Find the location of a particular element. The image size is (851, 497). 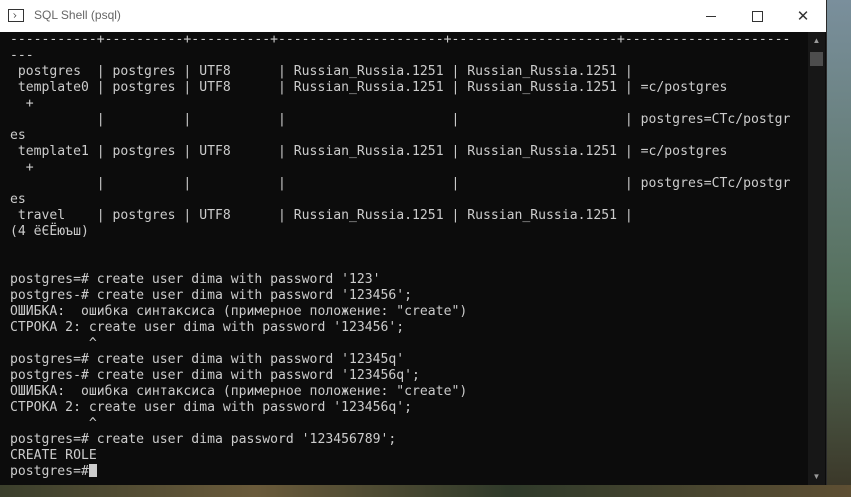

maximize-button is located at coordinates (757, 16).